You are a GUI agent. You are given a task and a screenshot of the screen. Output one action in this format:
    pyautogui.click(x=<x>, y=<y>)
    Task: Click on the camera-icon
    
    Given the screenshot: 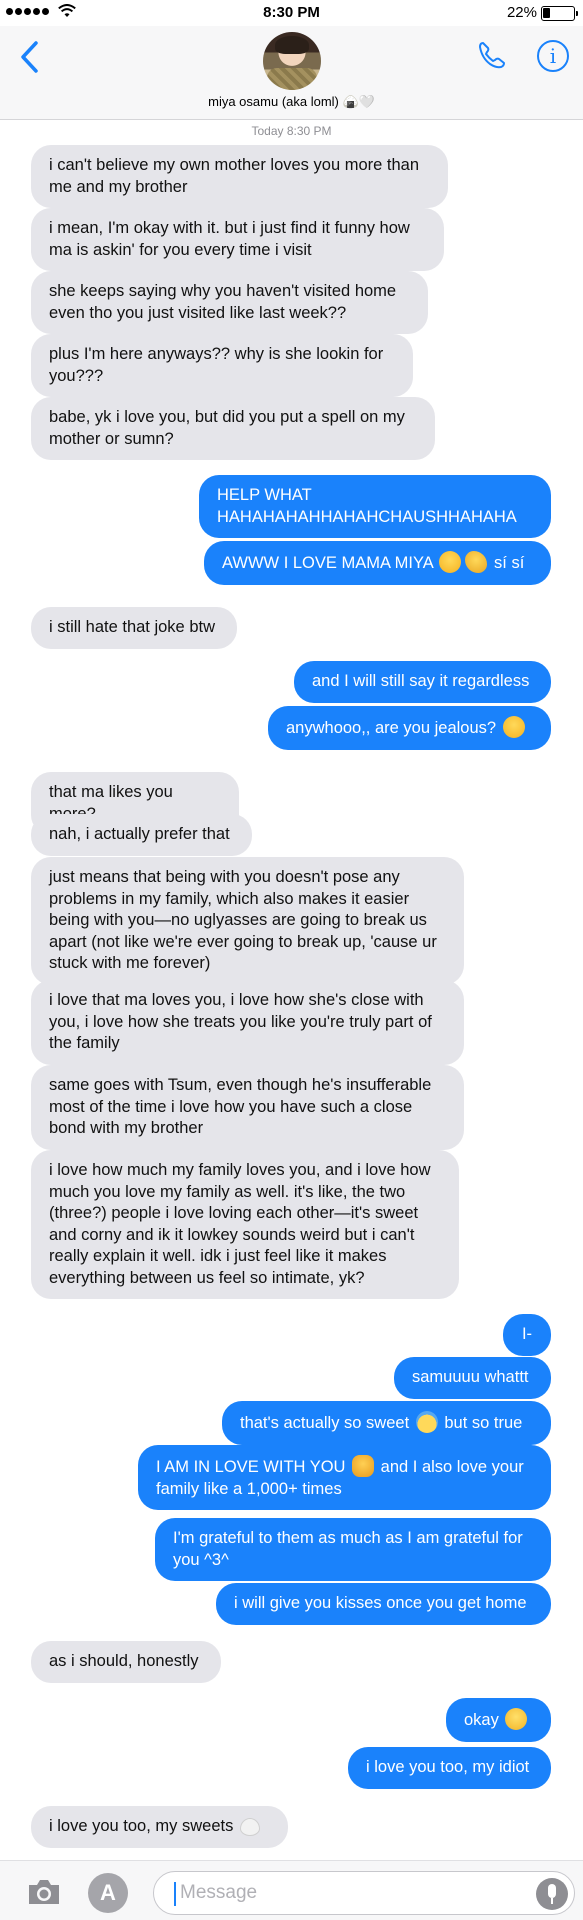 What is the action you would take?
    pyautogui.click(x=44, y=1892)
    